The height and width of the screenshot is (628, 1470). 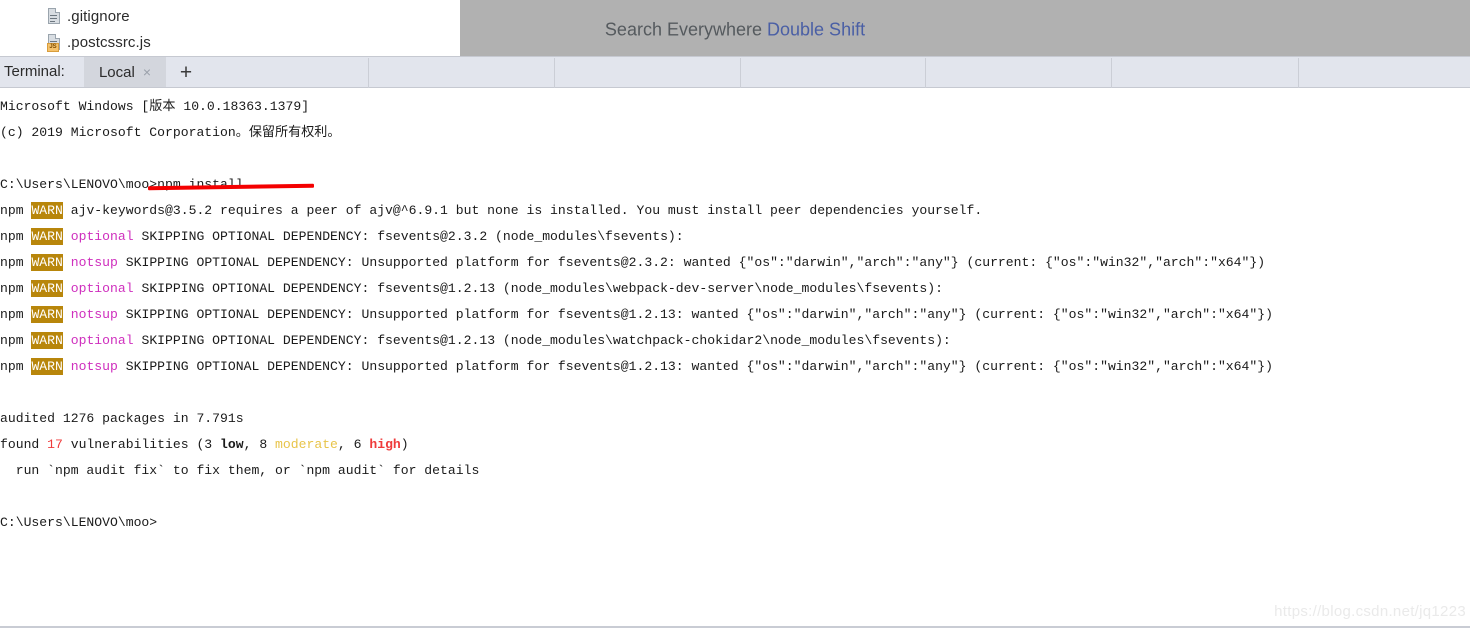 I want to click on terminal-text: high, so click(x=385, y=444).